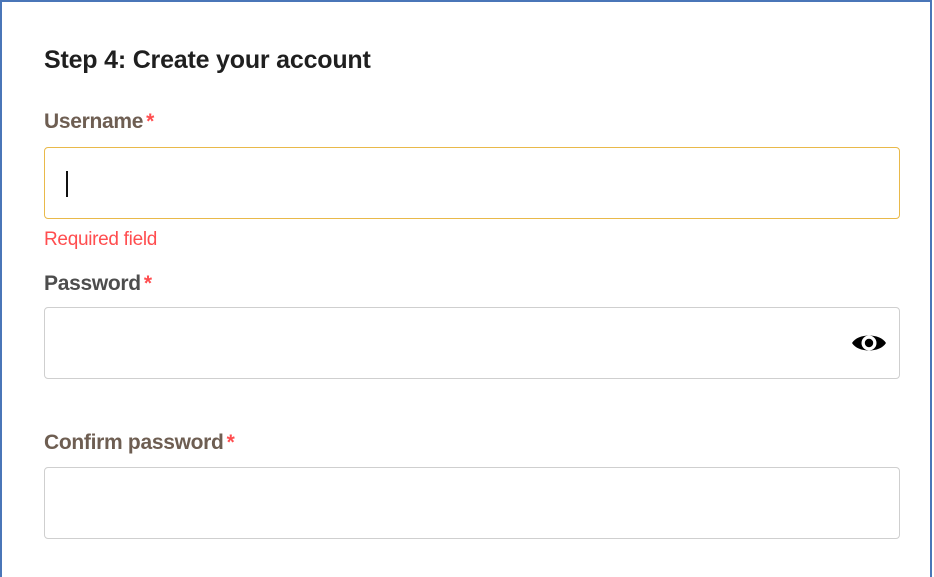 The width and height of the screenshot is (934, 577). I want to click on username-field, so click(472, 183).